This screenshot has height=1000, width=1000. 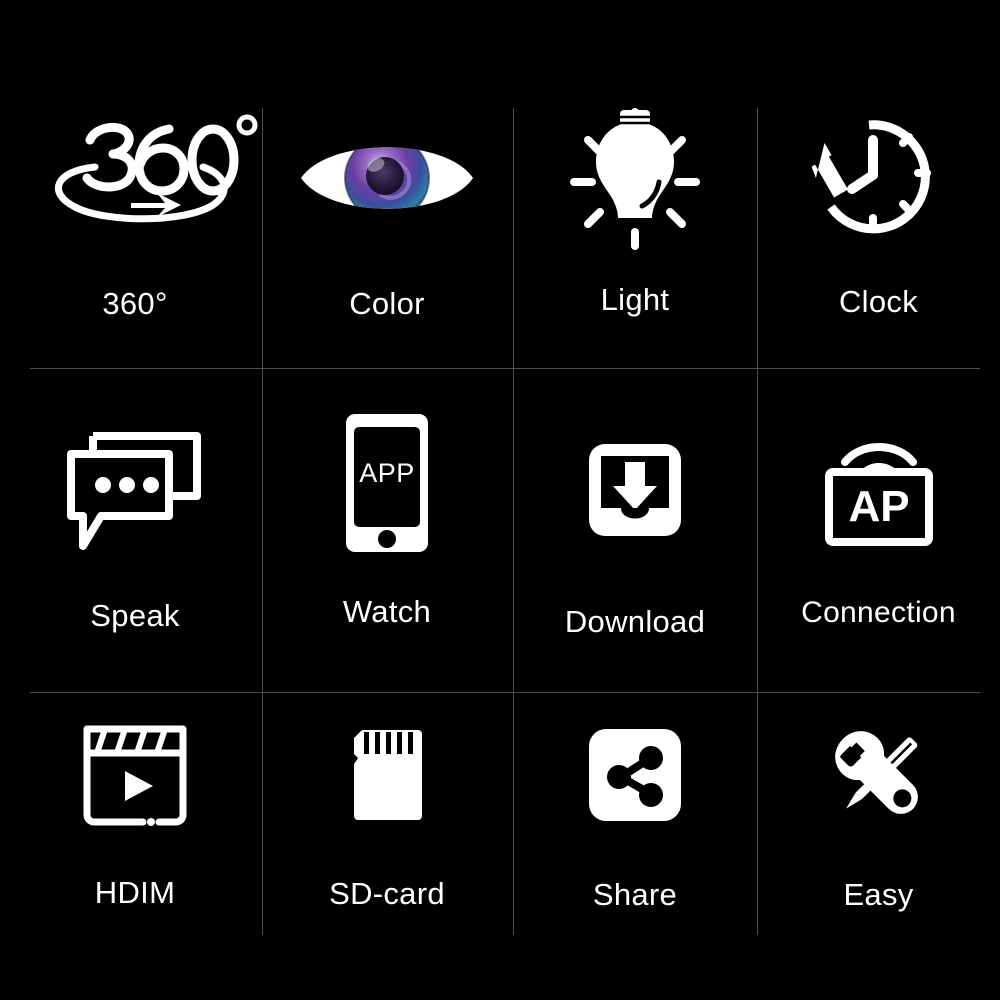 I want to click on feature-label-clock: Clock, so click(x=878, y=301).